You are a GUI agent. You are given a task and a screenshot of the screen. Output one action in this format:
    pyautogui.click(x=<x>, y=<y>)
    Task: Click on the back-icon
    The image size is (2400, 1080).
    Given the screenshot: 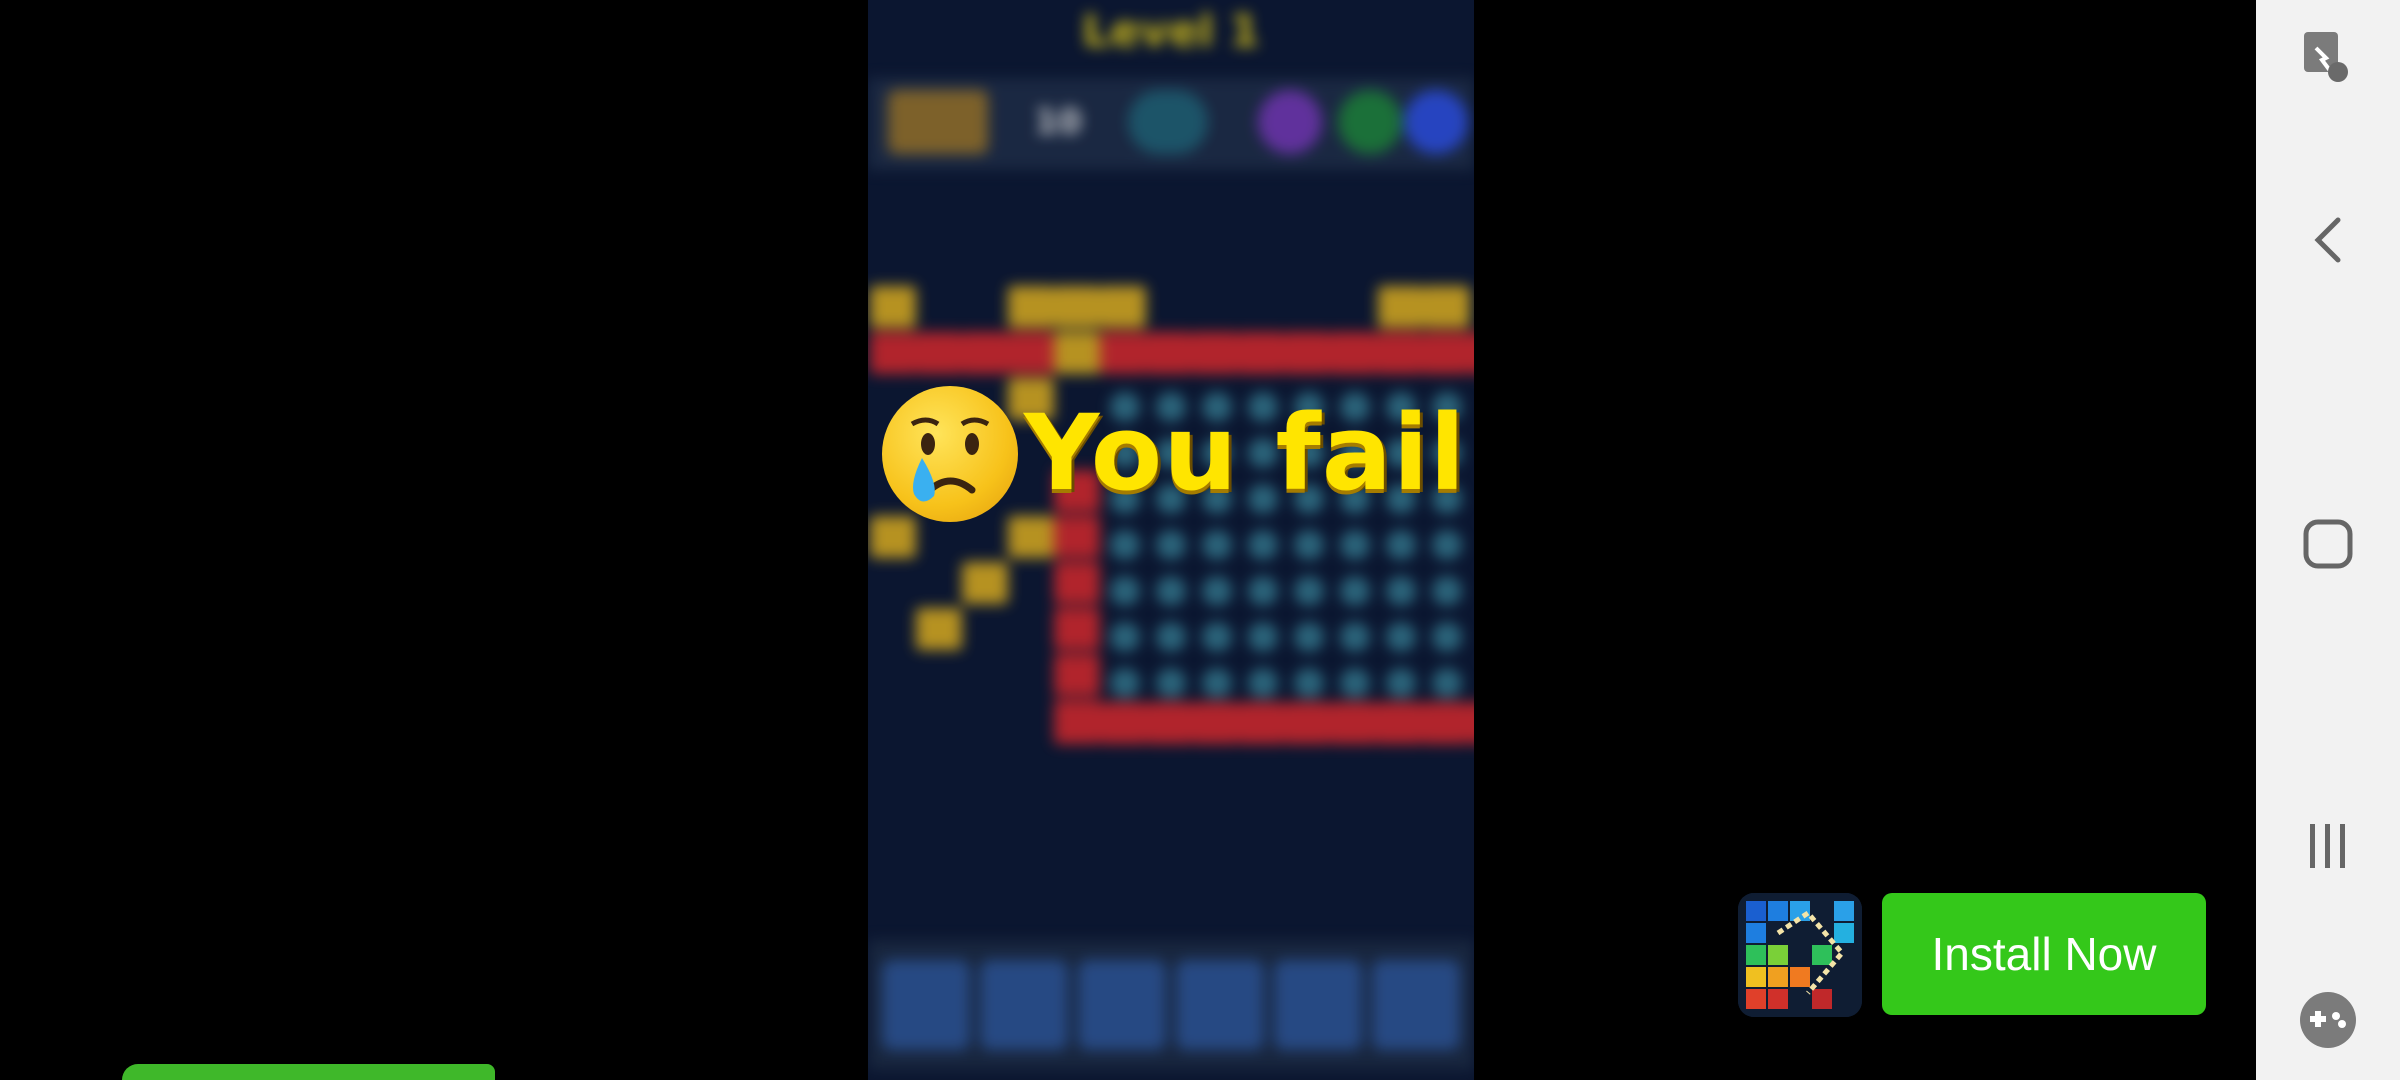 What is the action you would take?
    pyautogui.click(x=2328, y=240)
    